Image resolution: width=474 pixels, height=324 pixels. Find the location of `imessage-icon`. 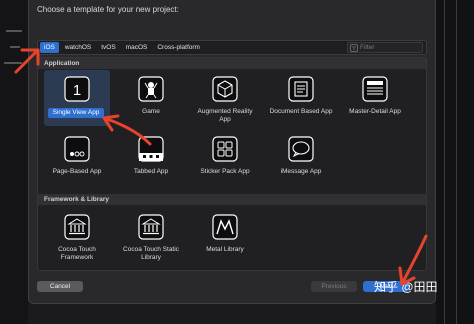

imessage-icon is located at coordinates (301, 149).